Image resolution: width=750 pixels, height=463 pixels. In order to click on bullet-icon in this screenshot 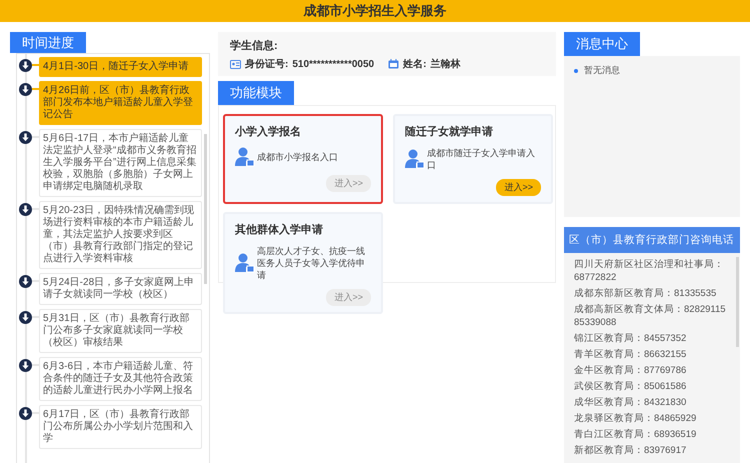, I will do `click(576, 70)`.